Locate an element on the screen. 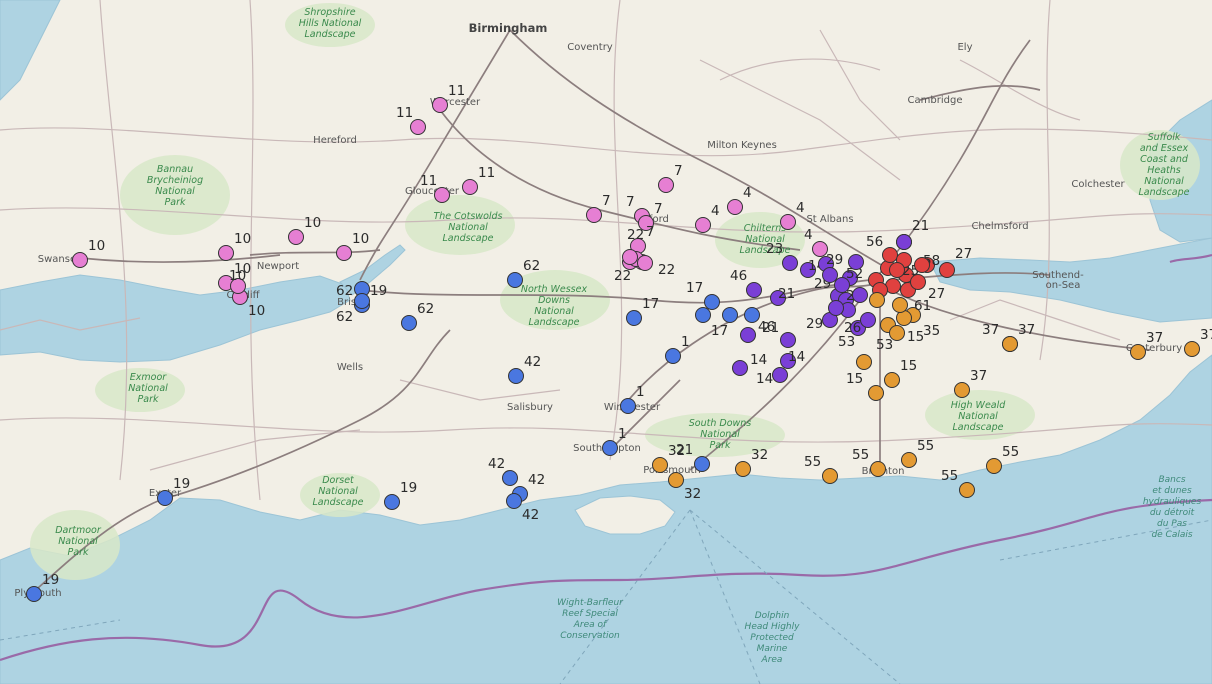 The image size is (1212, 684). place-label: Colchester is located at coordinates (1098, 184).